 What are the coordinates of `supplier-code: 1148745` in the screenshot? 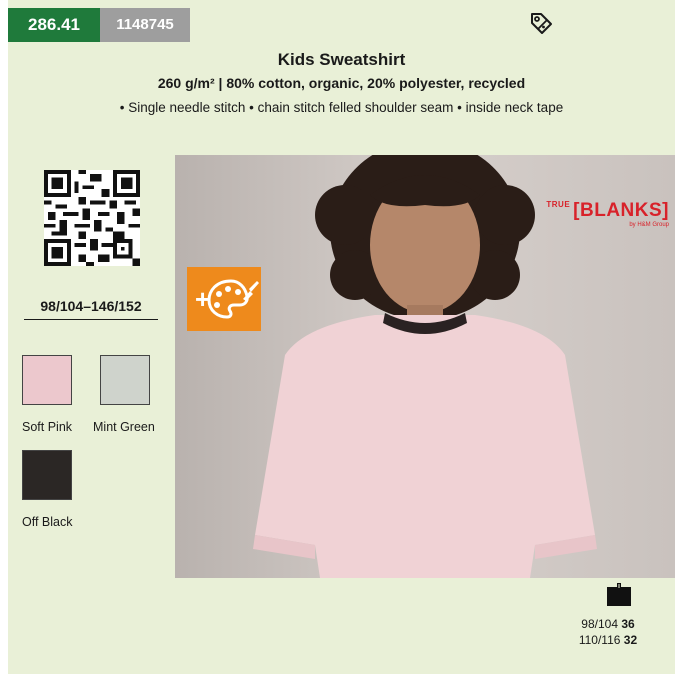 It's located at (145, 25).